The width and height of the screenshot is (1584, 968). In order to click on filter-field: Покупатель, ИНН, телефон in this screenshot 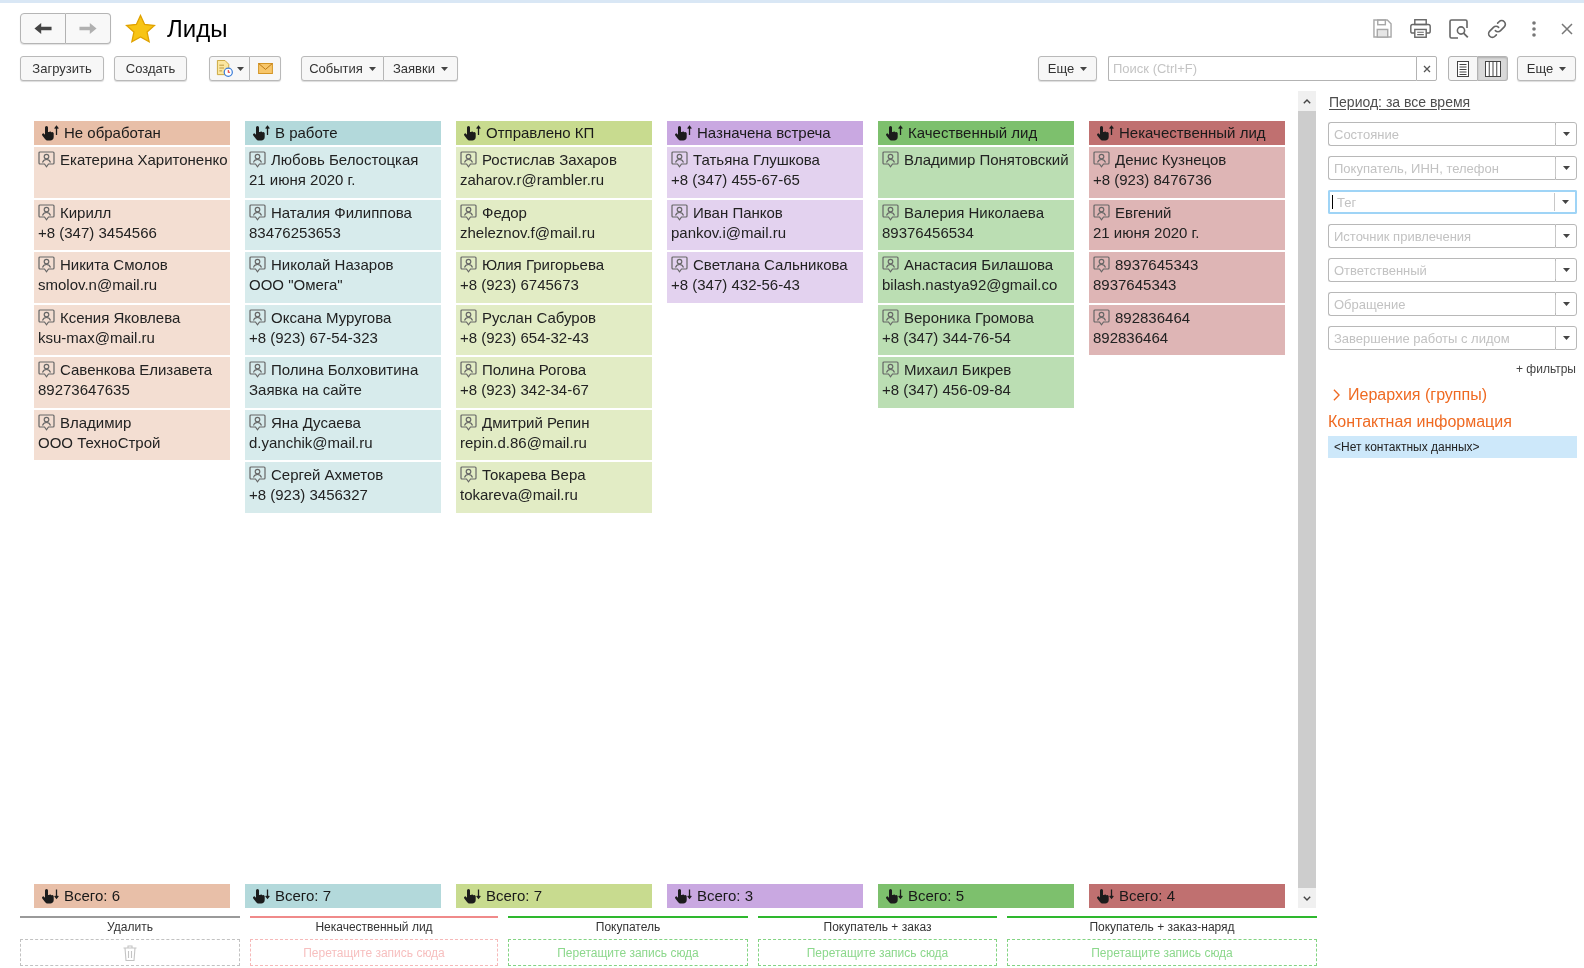, I will do `click(1441, 168)`.